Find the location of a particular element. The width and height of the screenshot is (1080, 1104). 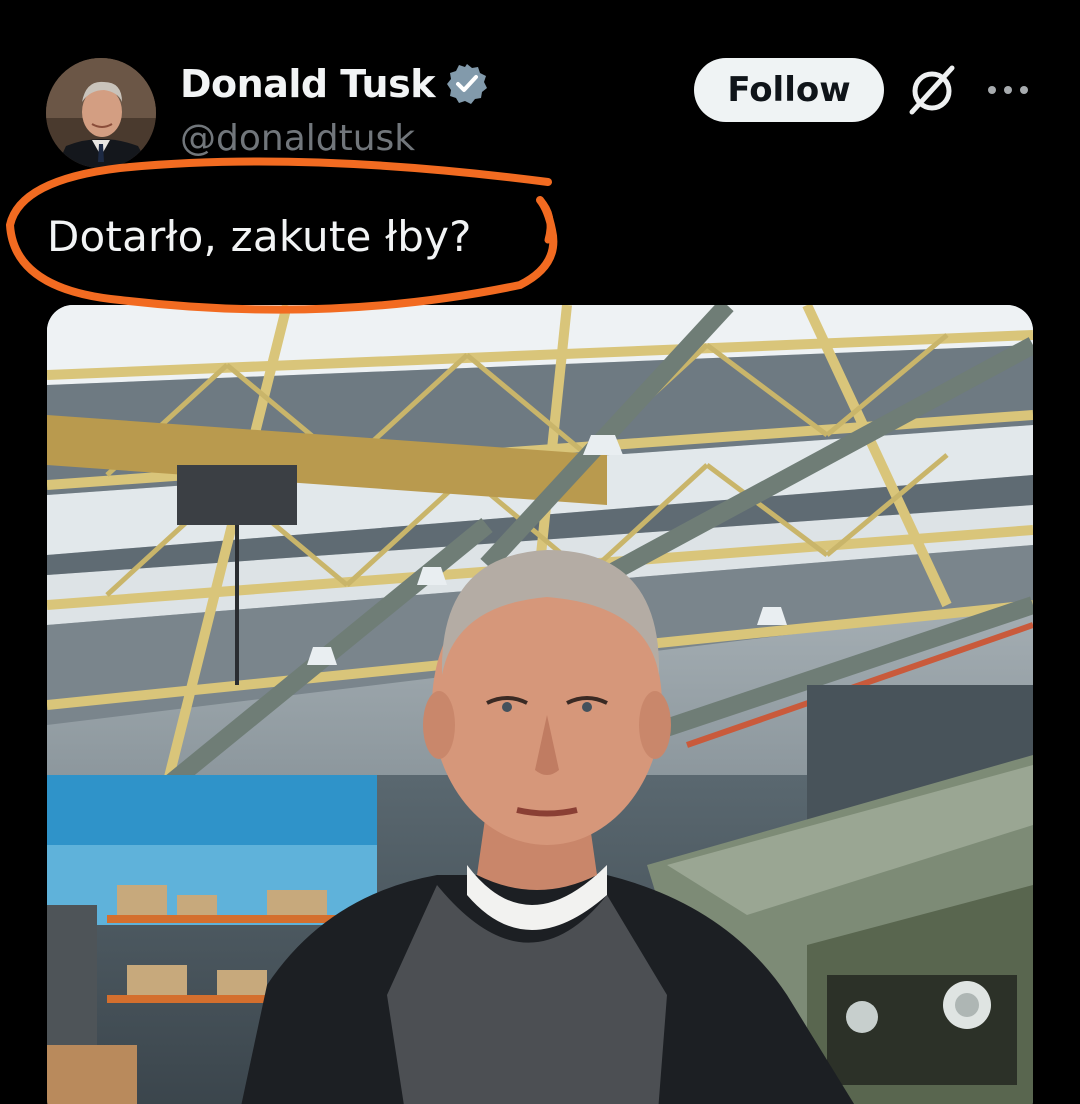

grok-icon is located at coordinates (932, 90).